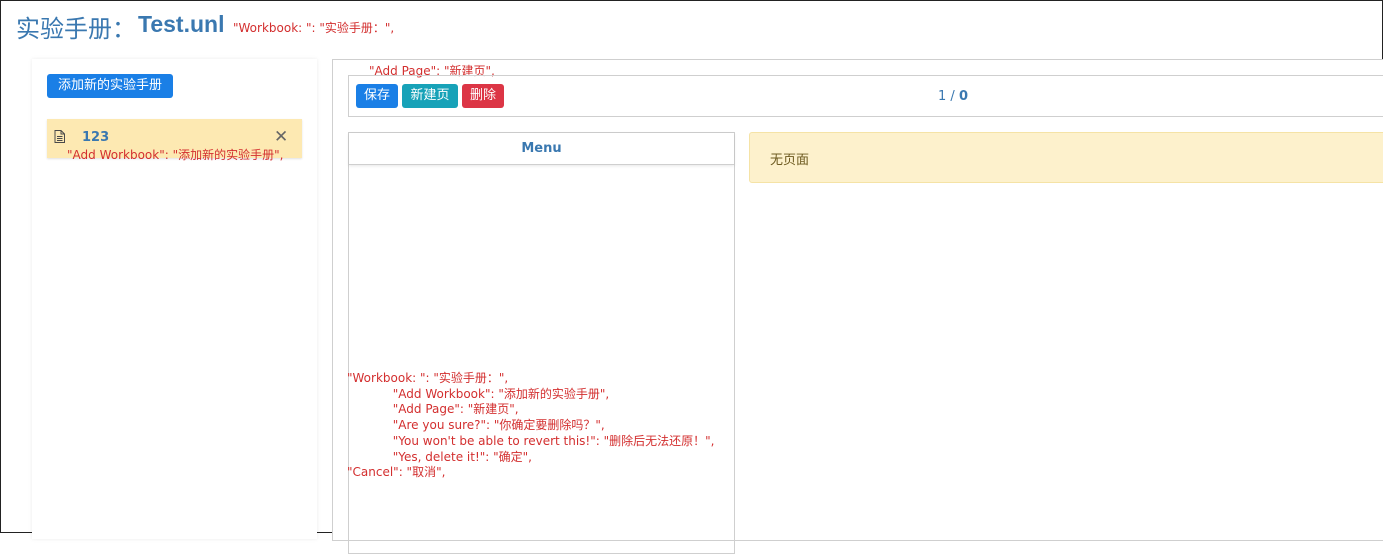 This screenshot has width=1383, height=554. What do you see at coordinates (865, 96) in the screenshot?
I see `page-toolbar: 保存 新建页 删除 1 / 0` at bounding box center [865, 96].